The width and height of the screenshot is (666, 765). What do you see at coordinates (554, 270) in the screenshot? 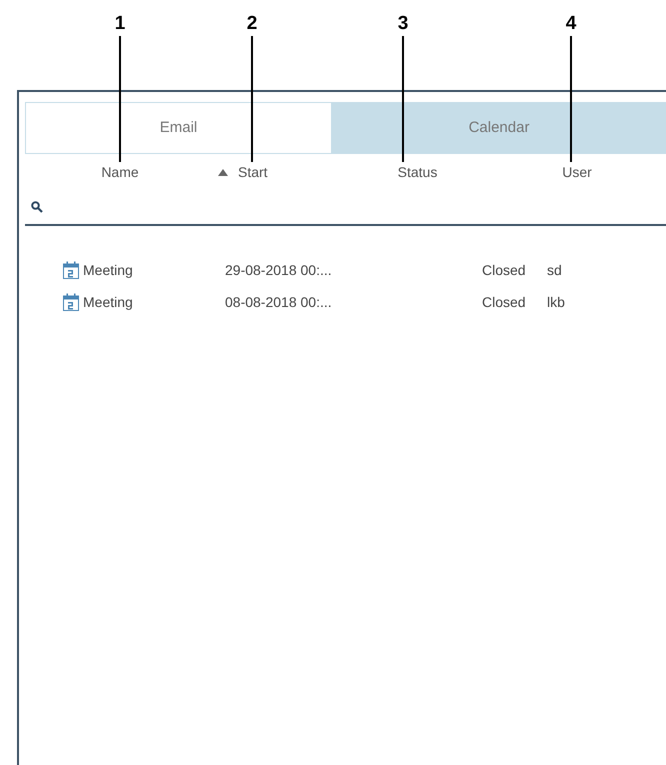
I see `user-cell-text: sd` at bounding box center [554, 270].